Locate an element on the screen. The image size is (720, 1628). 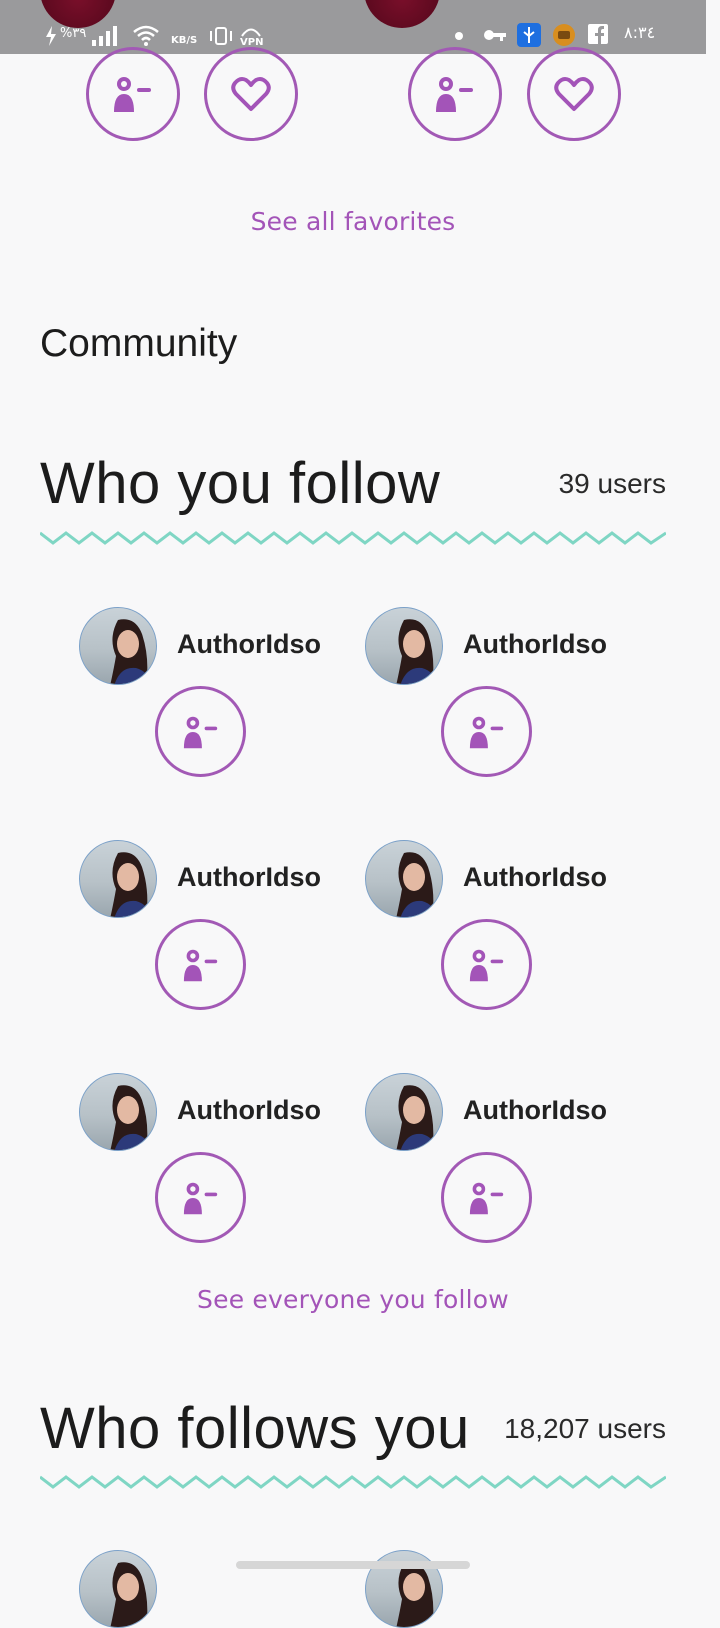
facebook-icon is located at coordinates (598, 34).